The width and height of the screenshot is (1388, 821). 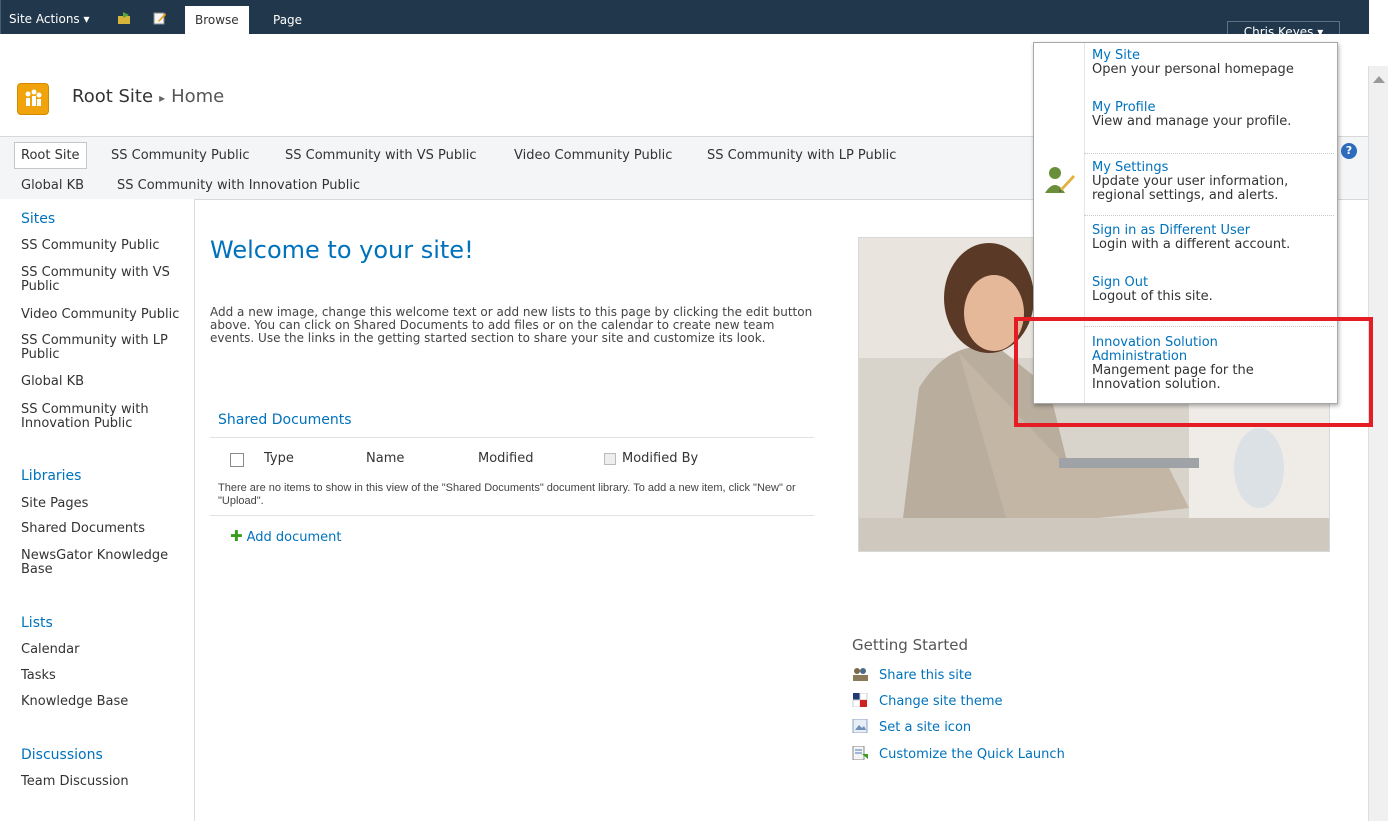 I want to click on edit-page-icon, so click(x=160, y=18).